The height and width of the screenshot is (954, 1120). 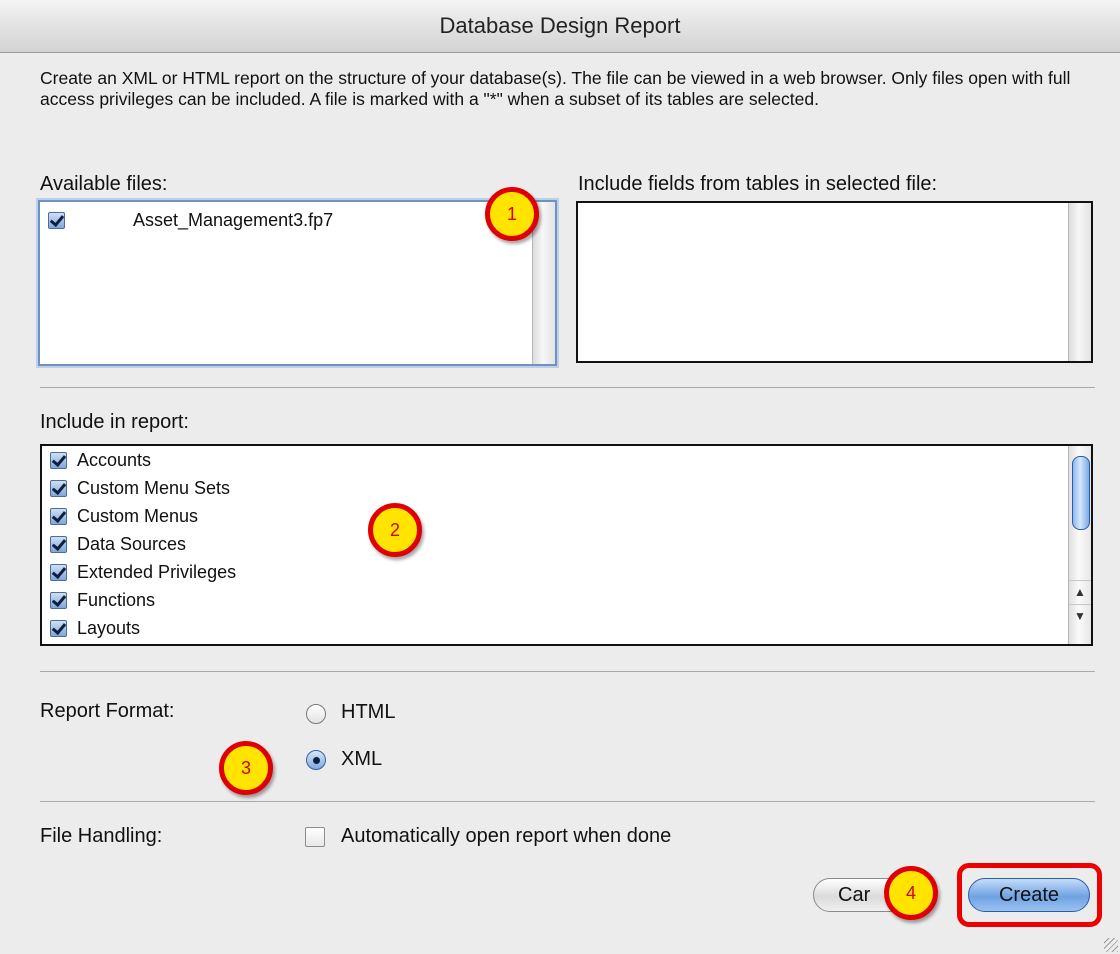 I want to click on list-item: Layouts, so click(x=95, y=628).